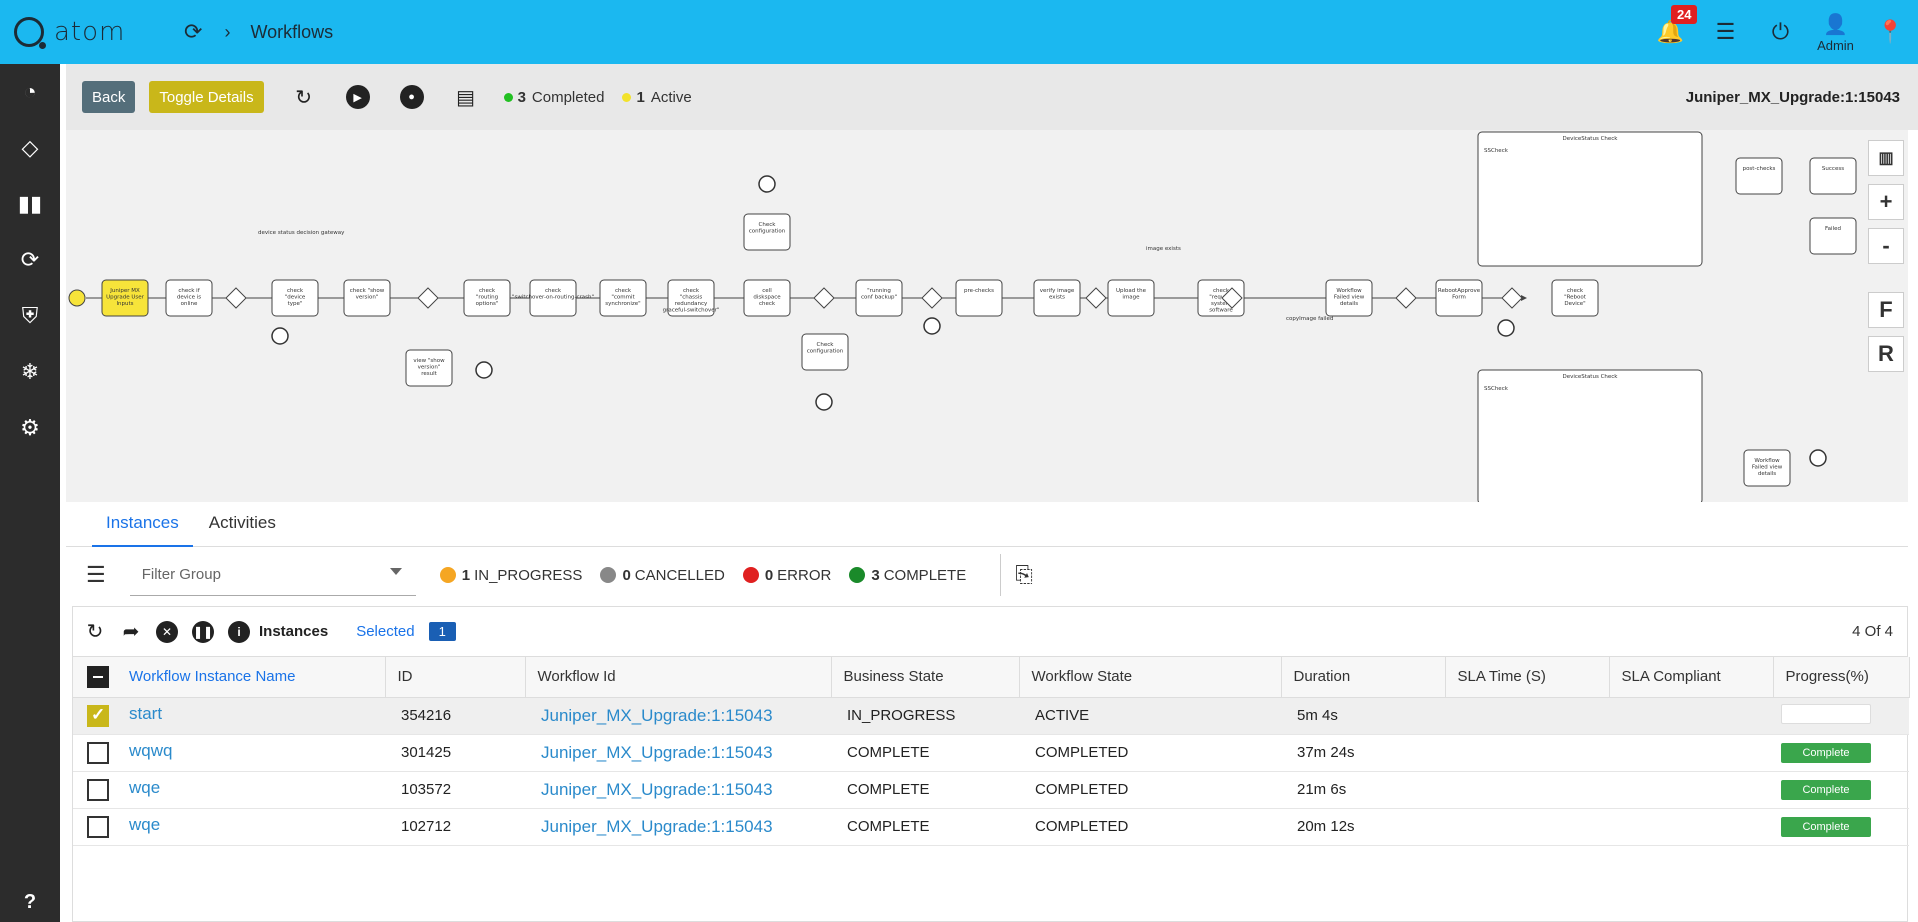 The image size is (1918, 922). What do you see at coordinates (144, 787) in the screenshot?
I see `instance-name-link: wqe` at bounding box center [144, 787].